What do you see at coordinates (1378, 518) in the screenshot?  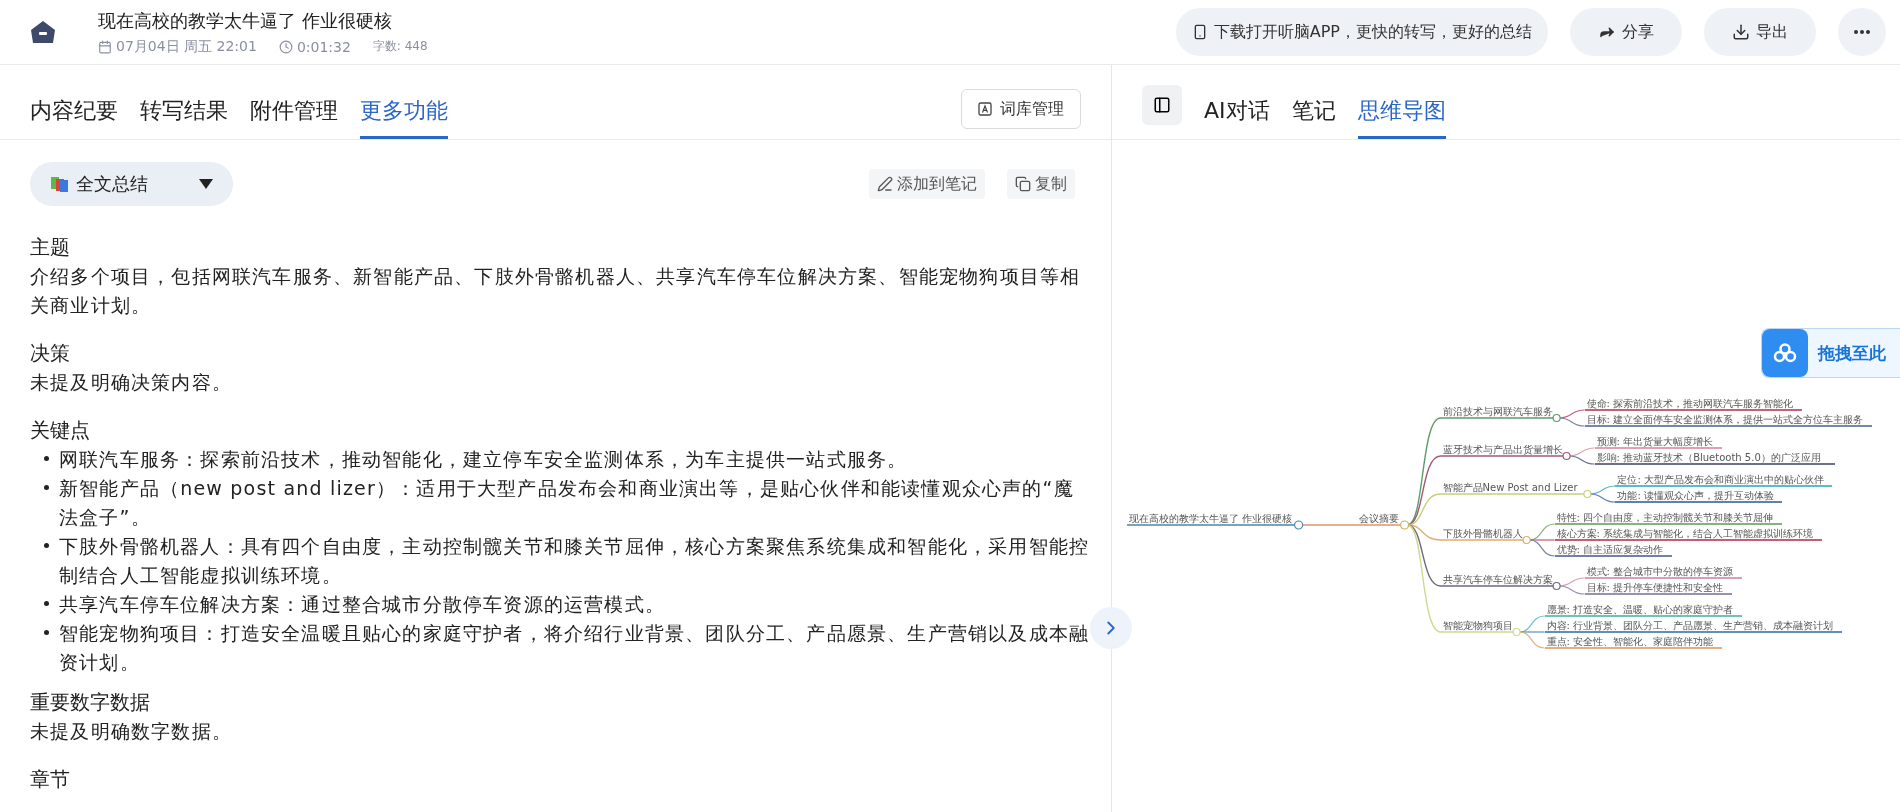 I see `node-label: 会议摘要` at bounding box center [1378, 518].